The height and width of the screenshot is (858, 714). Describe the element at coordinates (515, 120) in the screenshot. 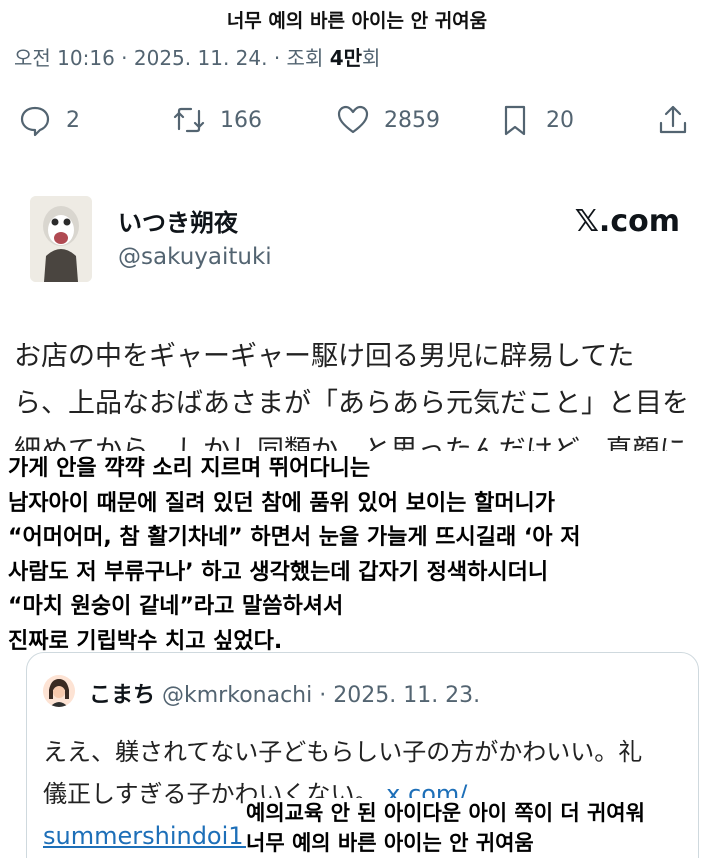

I see `bookmark-icon` at that location.